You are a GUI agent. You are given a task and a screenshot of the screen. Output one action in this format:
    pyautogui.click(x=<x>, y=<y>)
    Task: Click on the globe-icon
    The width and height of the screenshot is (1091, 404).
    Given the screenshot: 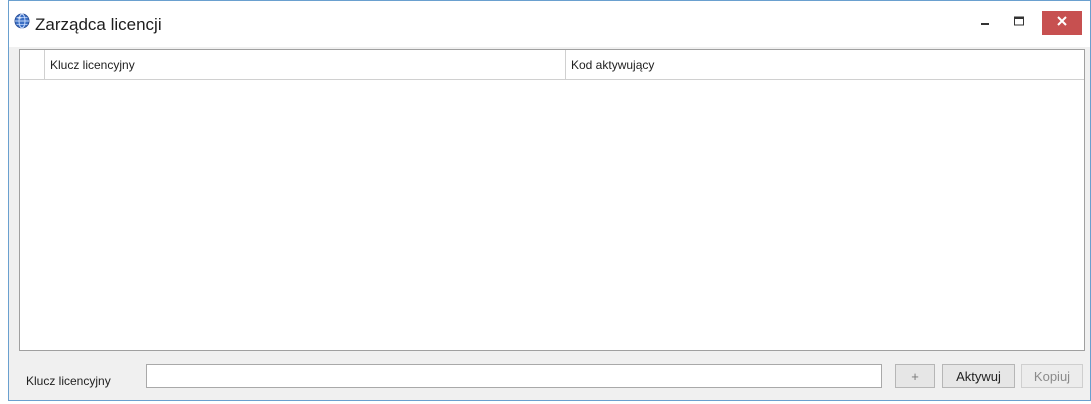 What is the action you would take?
    pyautogui.click(x=22, y=21)
    